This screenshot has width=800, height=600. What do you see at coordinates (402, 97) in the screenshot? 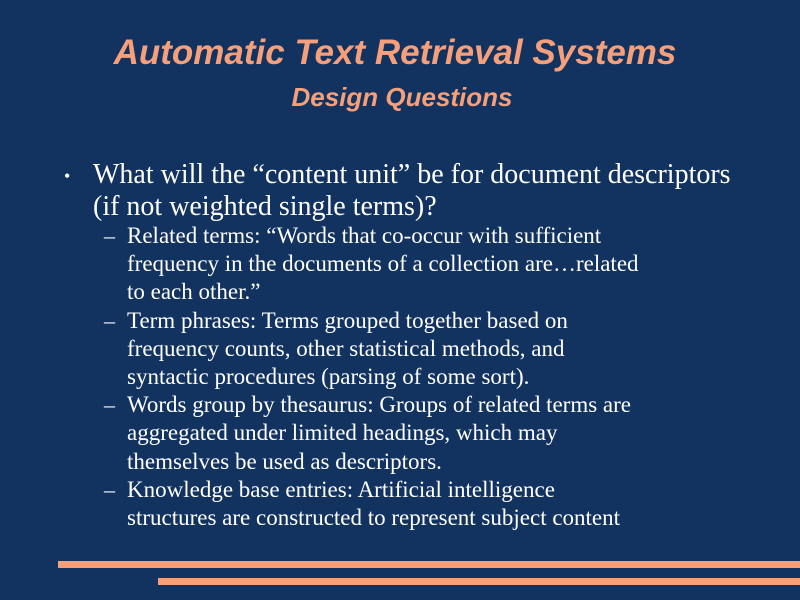
I see `slide-subtitle: Design Questions` at bounding box center [402, 97].